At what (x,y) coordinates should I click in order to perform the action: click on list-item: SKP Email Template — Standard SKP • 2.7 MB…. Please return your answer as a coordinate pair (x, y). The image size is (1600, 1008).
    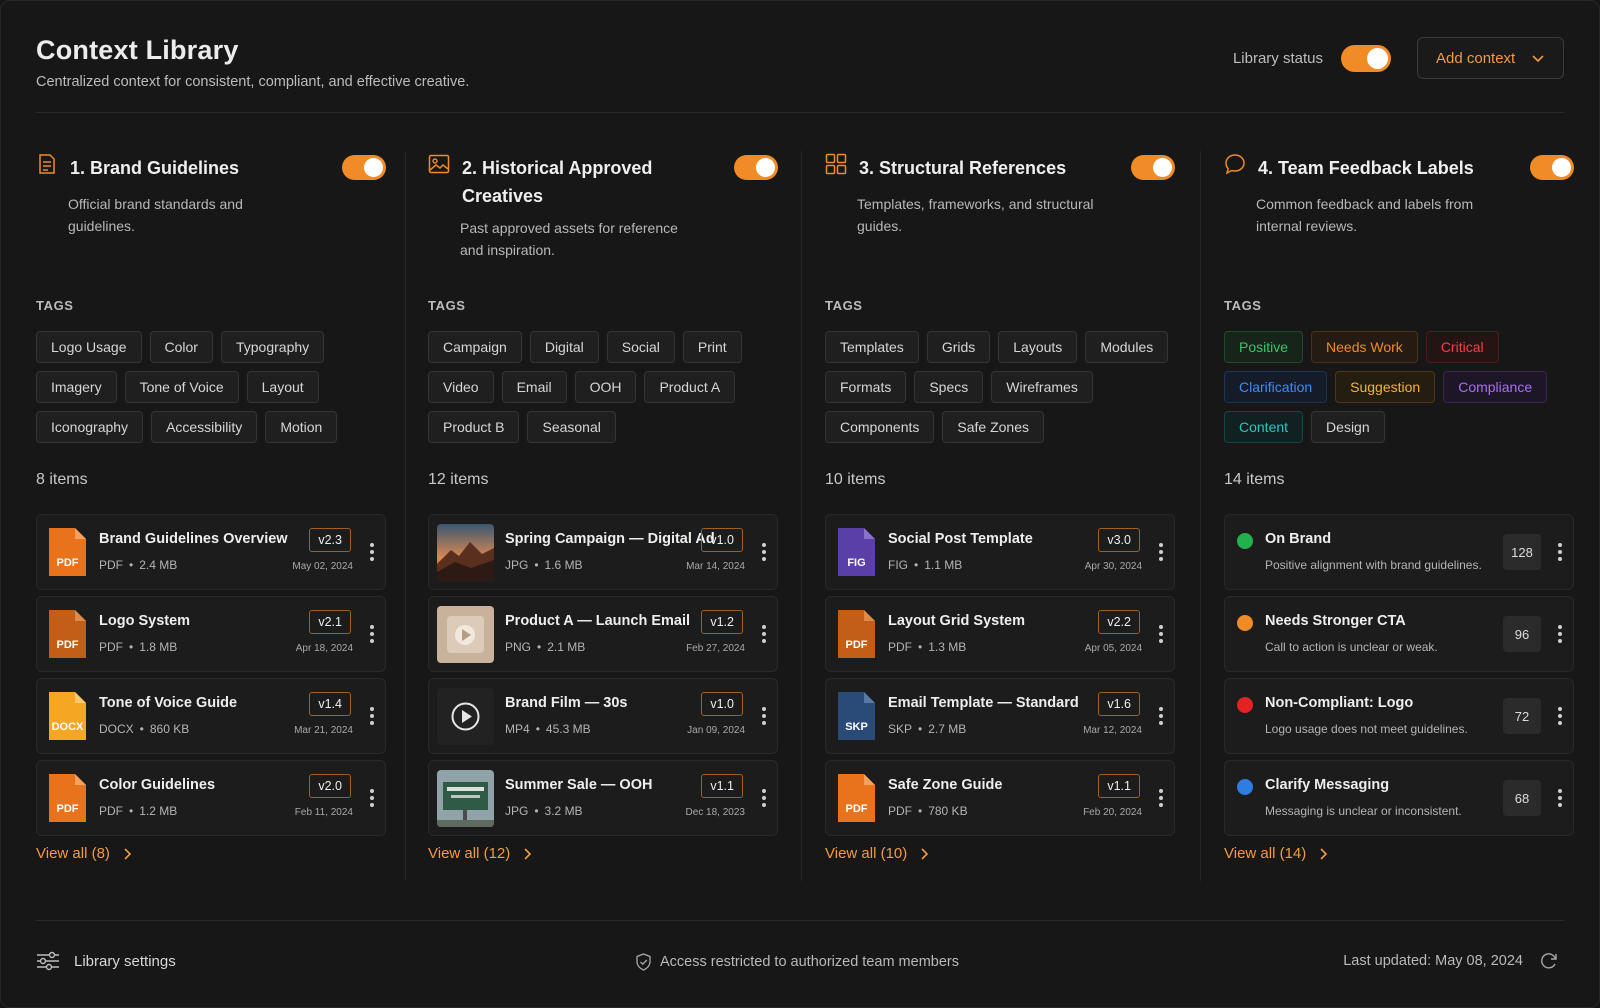
    Looking at the image, I should click on (1000, 716).